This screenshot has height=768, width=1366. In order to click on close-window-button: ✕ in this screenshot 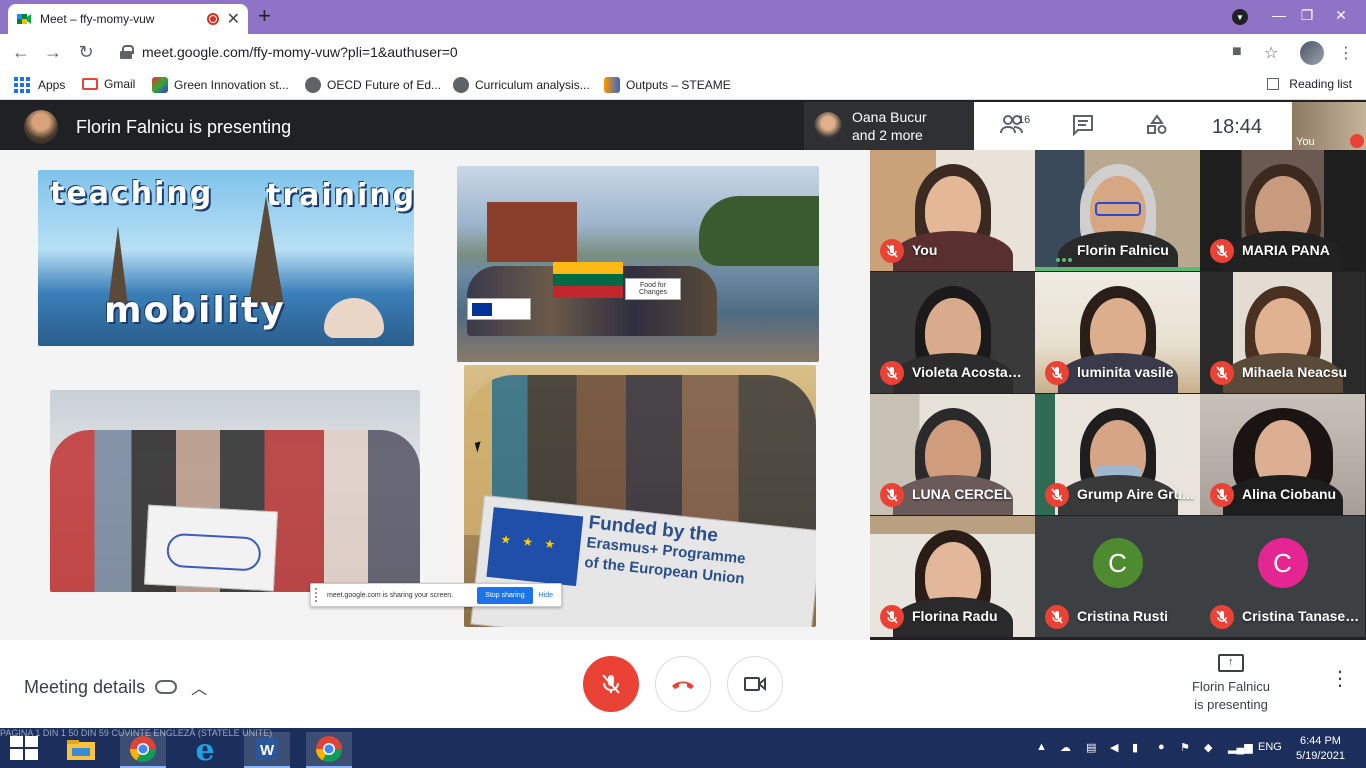, I will do `click(1341, 15)`.